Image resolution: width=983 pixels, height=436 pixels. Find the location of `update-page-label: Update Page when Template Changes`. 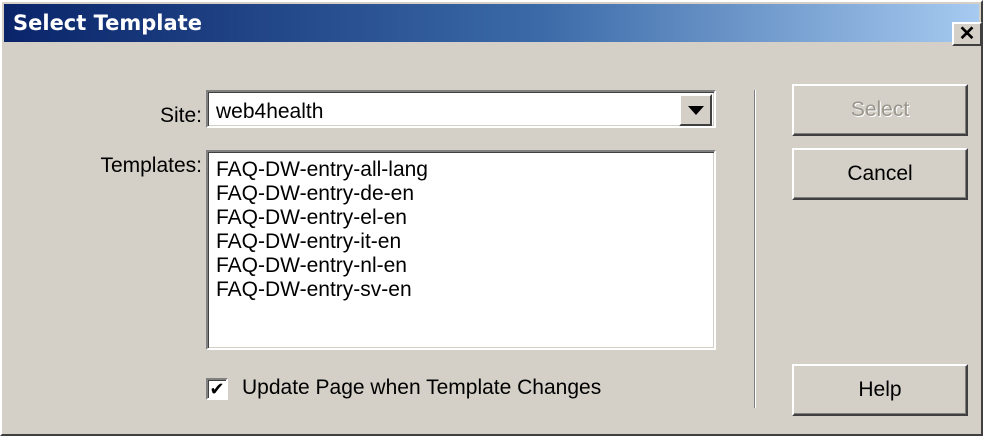

update-page-label: Update Page when Template Changes is located at coordinates (421, 388).